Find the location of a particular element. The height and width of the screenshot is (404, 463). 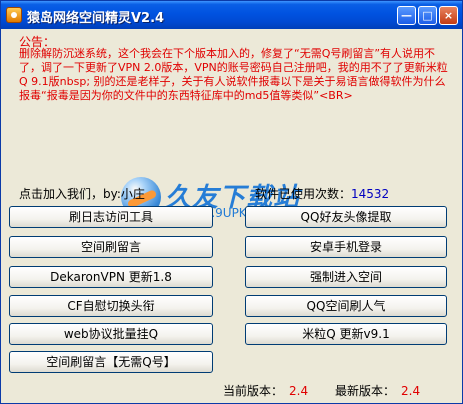

maximize-button: □ is located at coordinates (427, 15).